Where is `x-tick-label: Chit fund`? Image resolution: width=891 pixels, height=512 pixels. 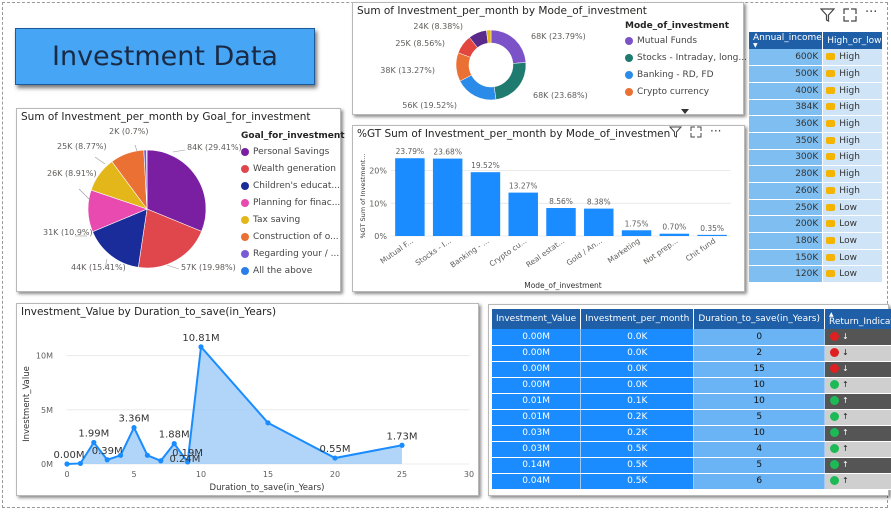
x-tick-label: Chit fund is located at coordinates (700, 249).